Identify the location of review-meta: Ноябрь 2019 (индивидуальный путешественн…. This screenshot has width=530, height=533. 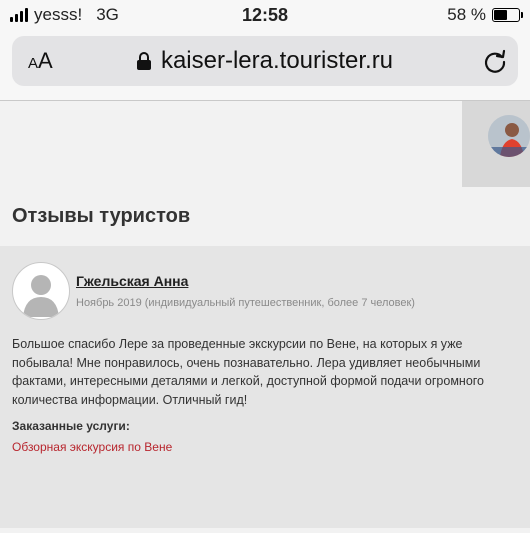
(245, 303).